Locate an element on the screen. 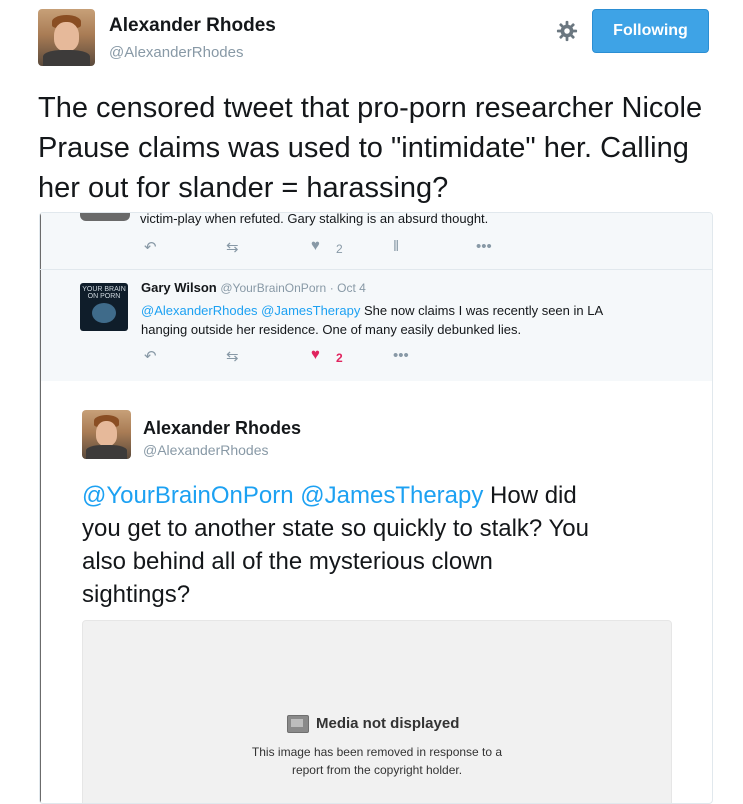  reply-date: · Oct 4 is located at coordinates (348, 288).